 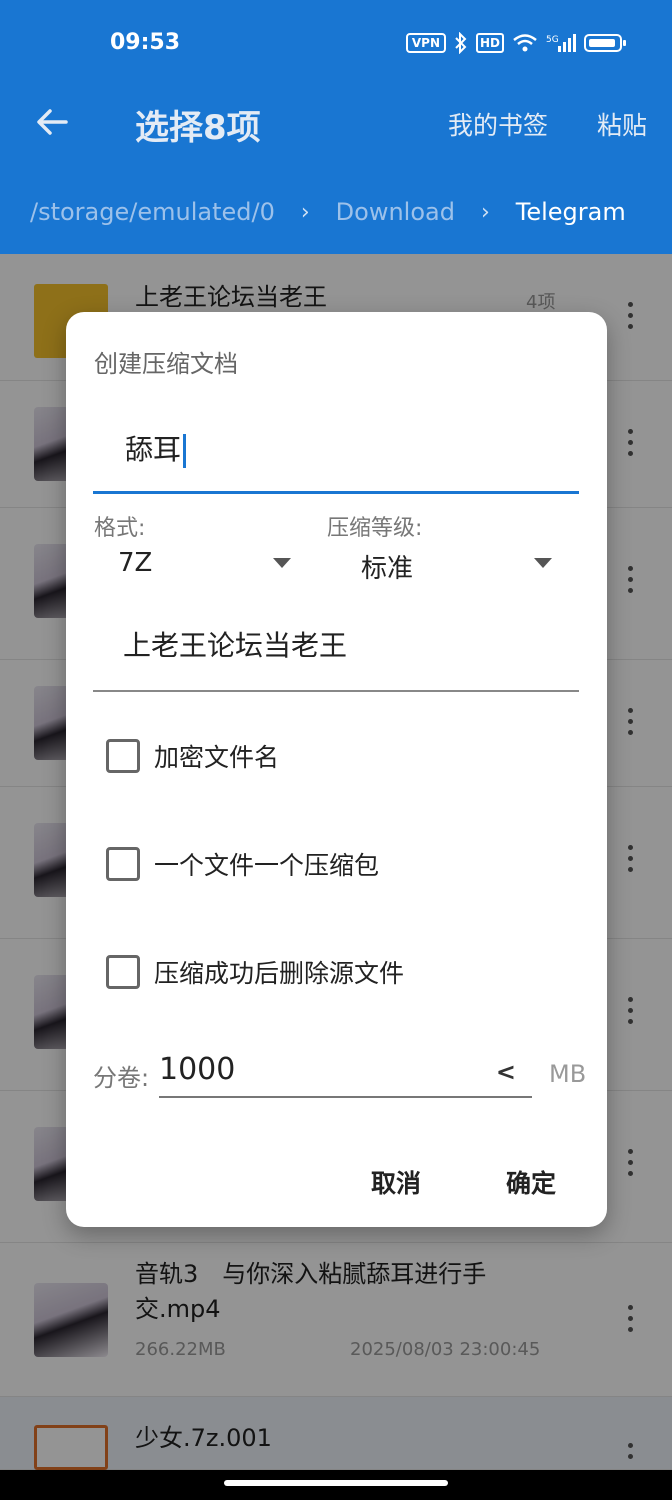 What do you see at coordinates (375, 528) in the screenshot?
I see `level-label: 压缩等级:` at bounding box center [375, 528].